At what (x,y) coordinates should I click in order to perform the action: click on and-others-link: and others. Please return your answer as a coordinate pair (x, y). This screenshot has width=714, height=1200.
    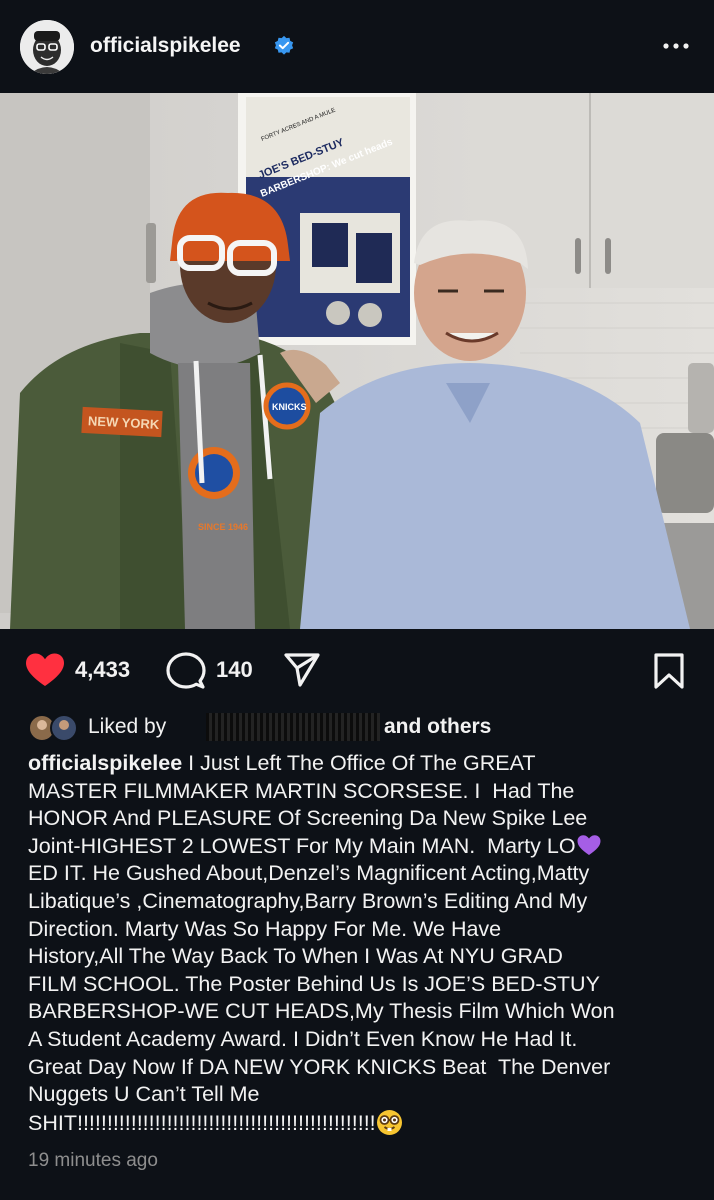
    Looking at the image, I should click on (437, 727).